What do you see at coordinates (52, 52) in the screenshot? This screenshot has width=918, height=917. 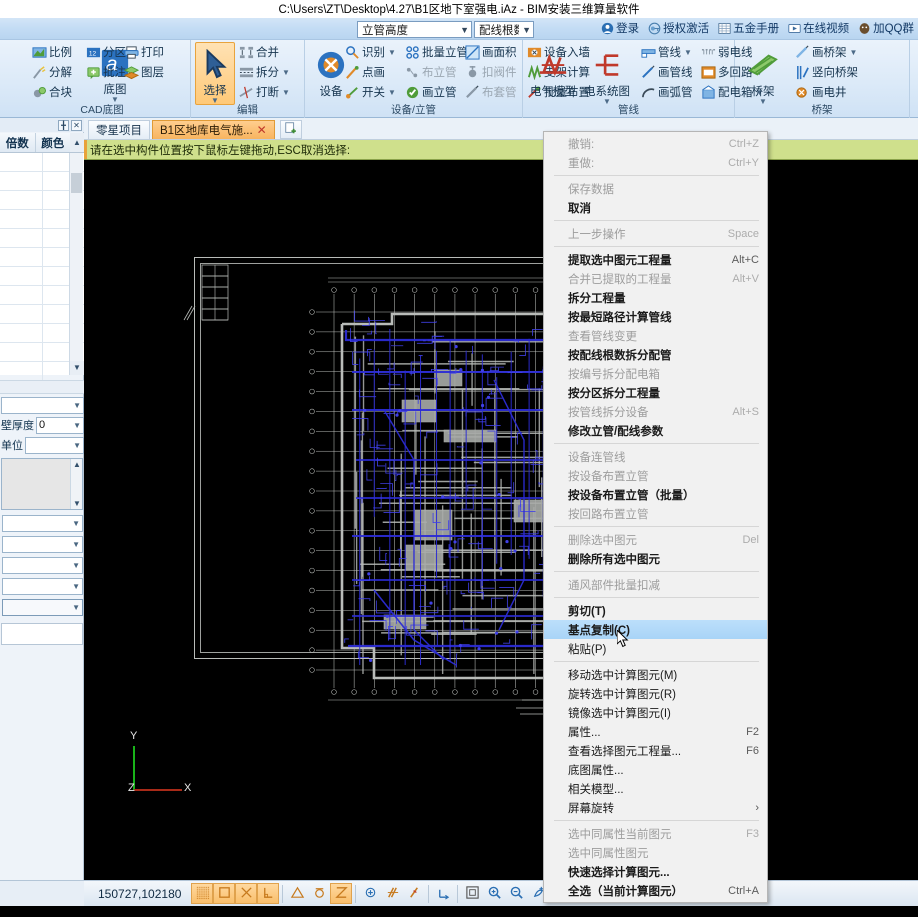 I see `ribbon-item-scale: 比例` at bounding box center [52, 52].